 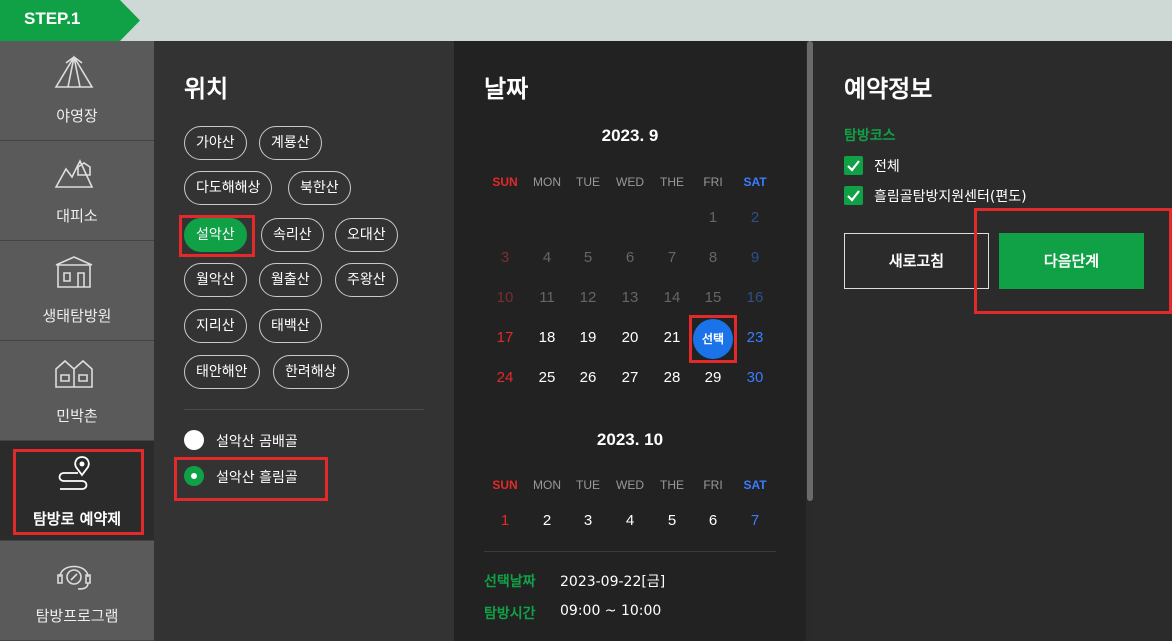 I want to click on chip-wolchulsan: 월출산, so click(x=290, y=280).